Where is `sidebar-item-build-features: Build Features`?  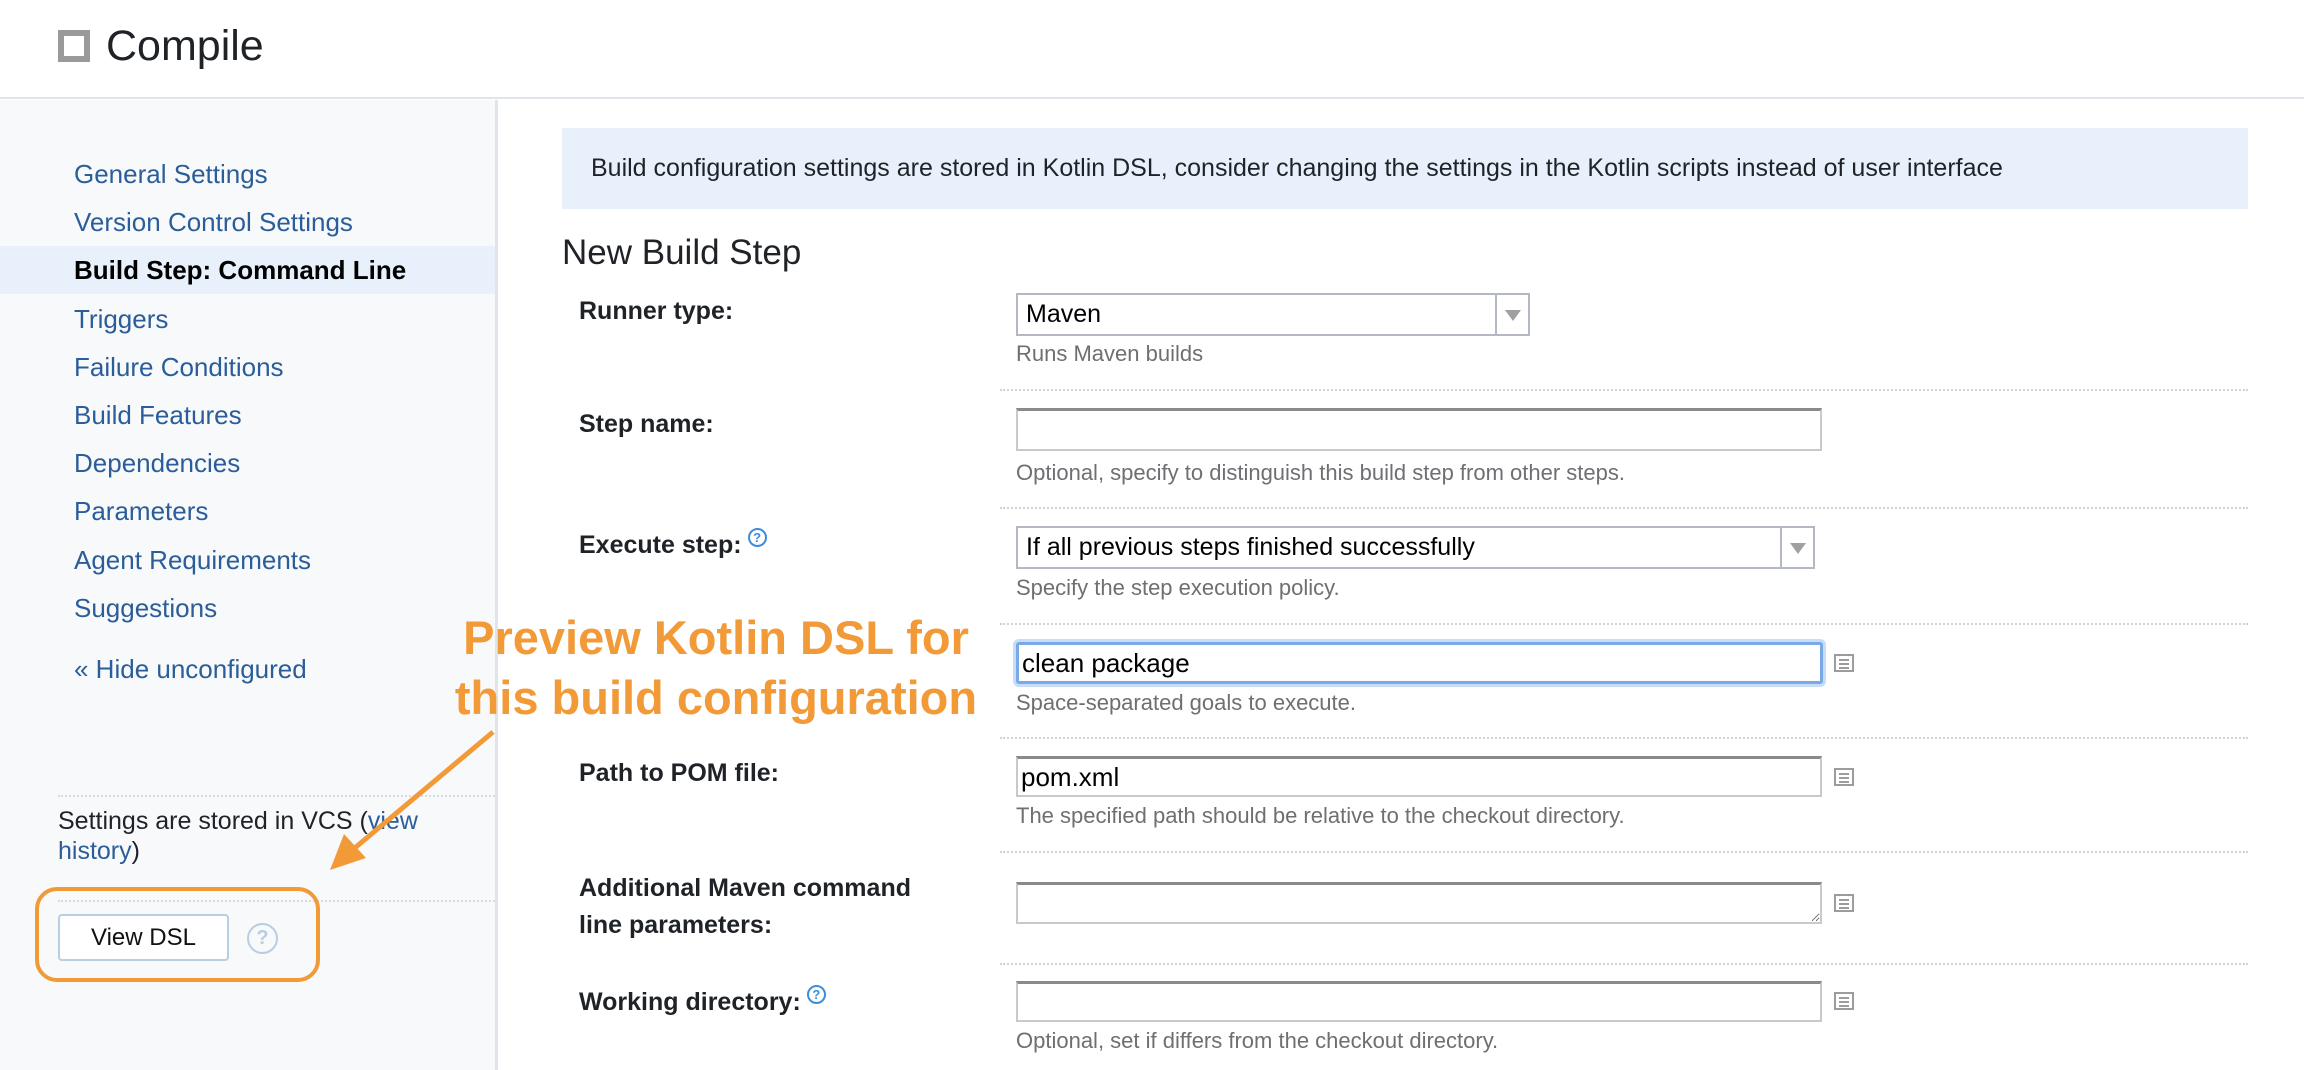 sidebar-item-build-features: Build Features is located at coordinates (247, 415).